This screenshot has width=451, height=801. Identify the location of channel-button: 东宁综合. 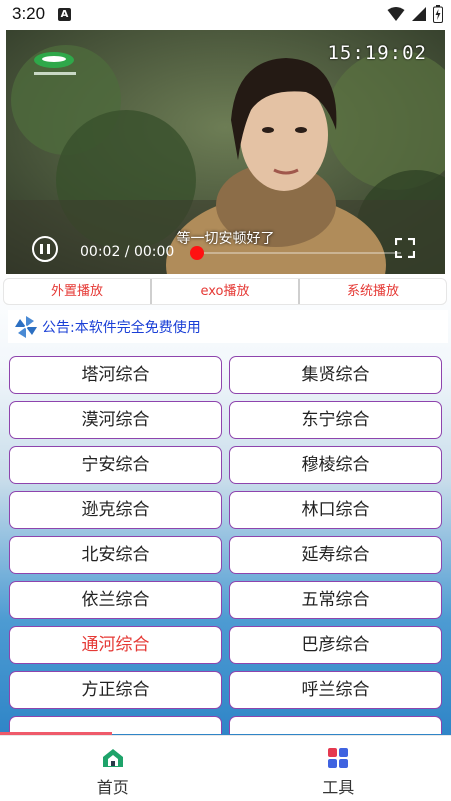
(335, 420).